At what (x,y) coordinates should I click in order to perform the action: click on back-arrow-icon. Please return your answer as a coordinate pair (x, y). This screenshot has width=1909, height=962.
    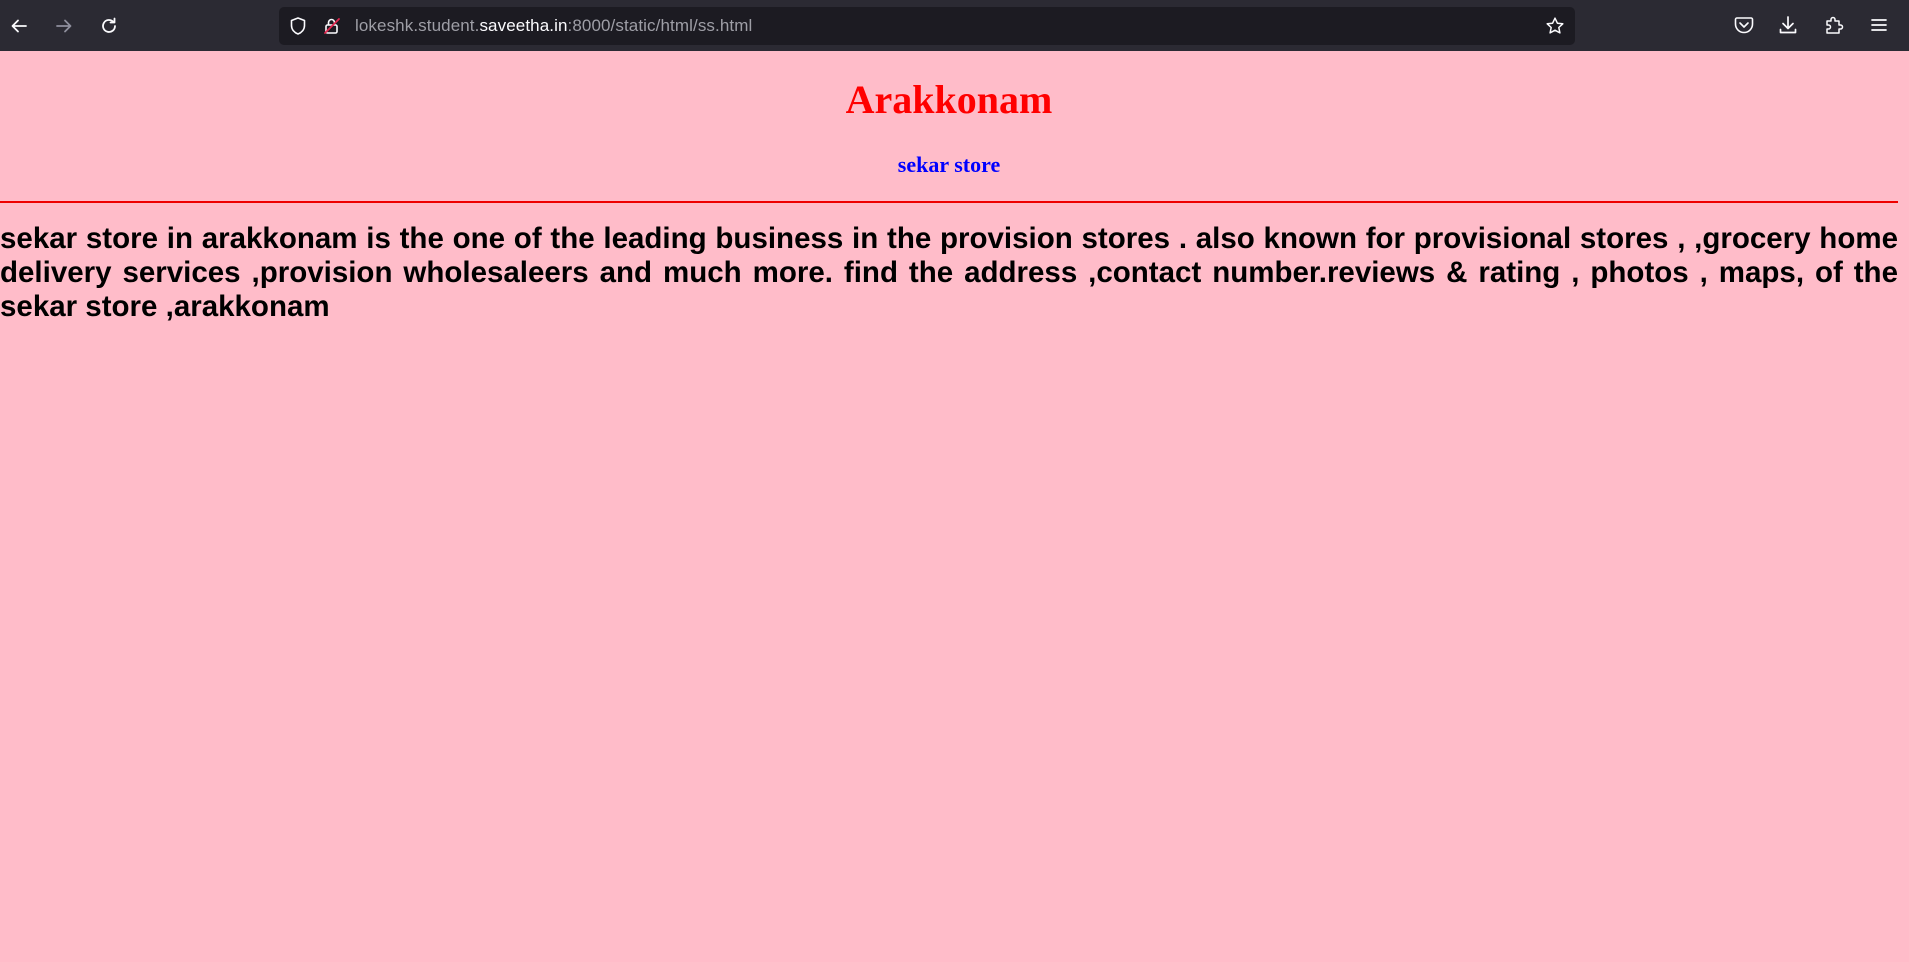
    Looking at the image, I should click on (19, 26).